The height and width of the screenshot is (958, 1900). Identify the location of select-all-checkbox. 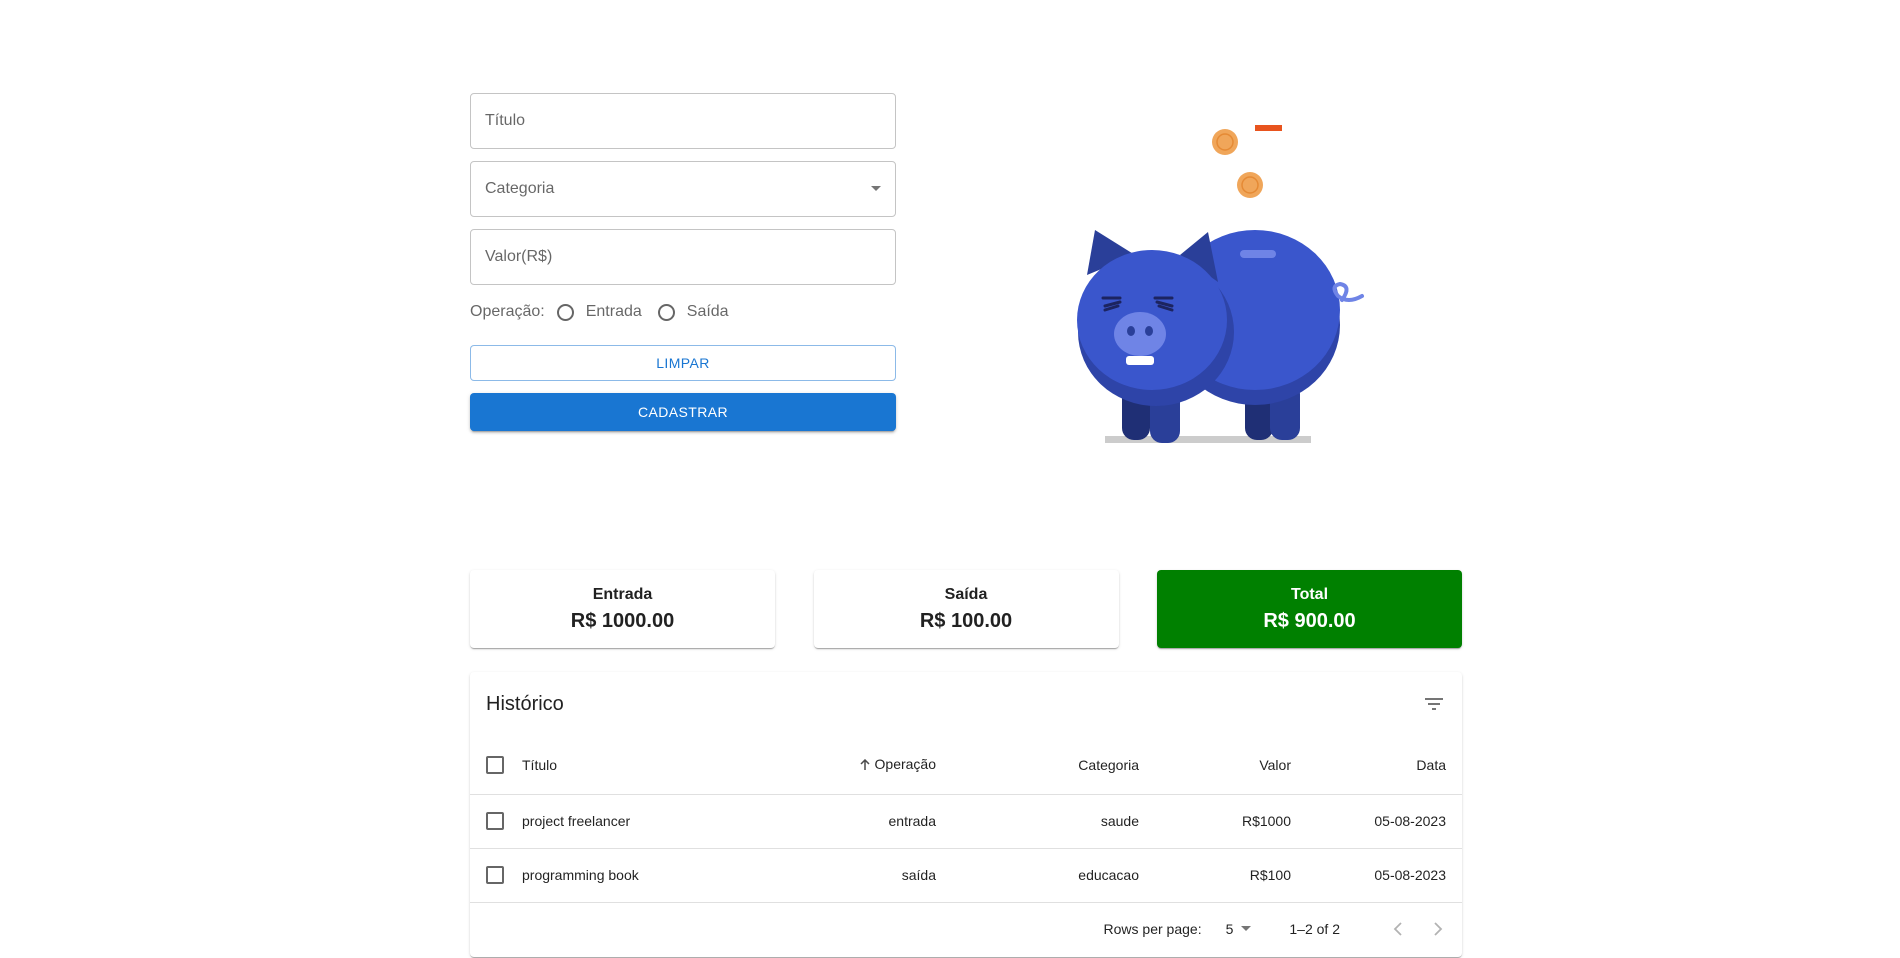
(495, 764).